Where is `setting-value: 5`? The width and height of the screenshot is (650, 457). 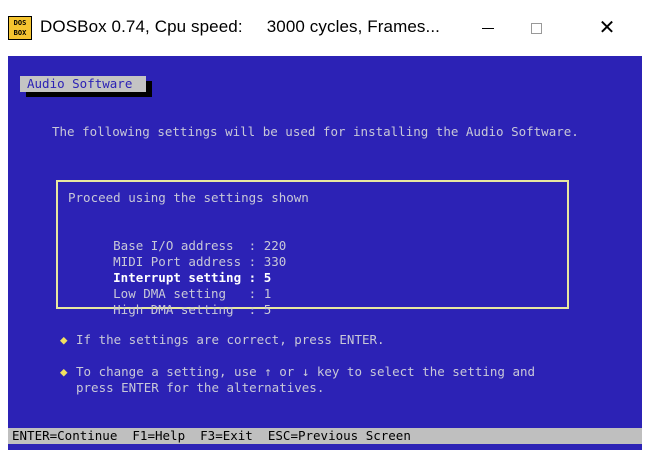
setting-value: 5 is located at coordinates (267, 309).